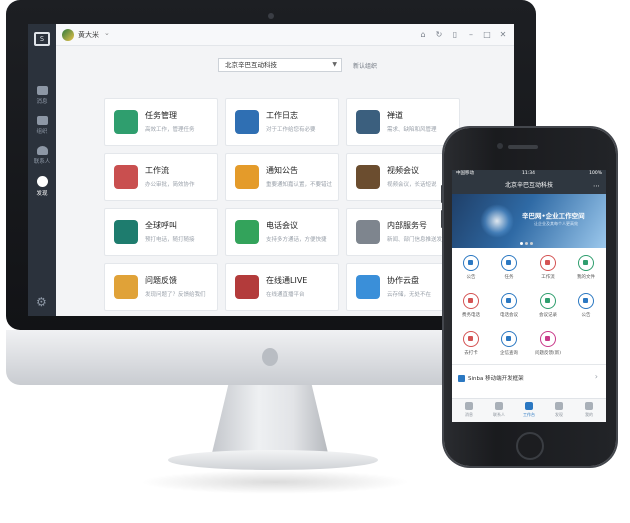  What do you see at coordinates (417, 240) in the screenshot?
I see `app-description: 新闻、部门信息推送发布` at bounding box center [417, 240].